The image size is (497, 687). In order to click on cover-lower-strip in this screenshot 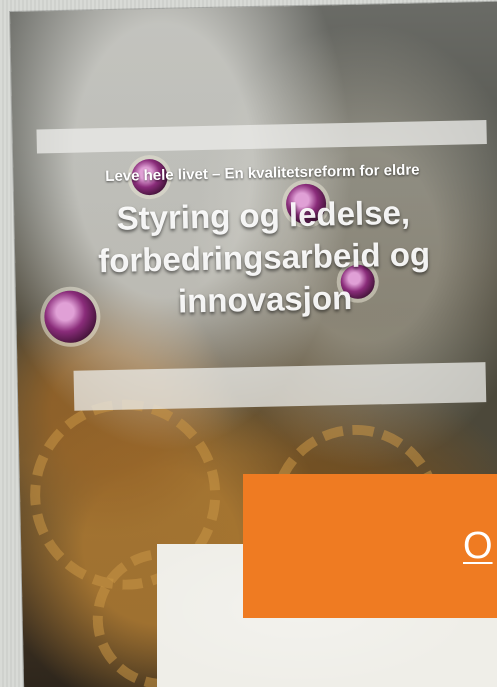, I will do `click(280, 386)`.